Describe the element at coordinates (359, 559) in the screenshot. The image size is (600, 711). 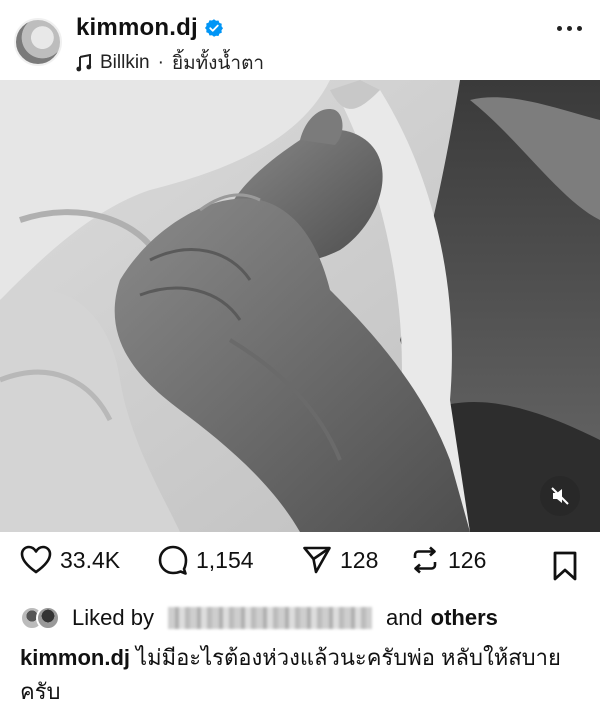
I see `shares-count: 128` at that location.